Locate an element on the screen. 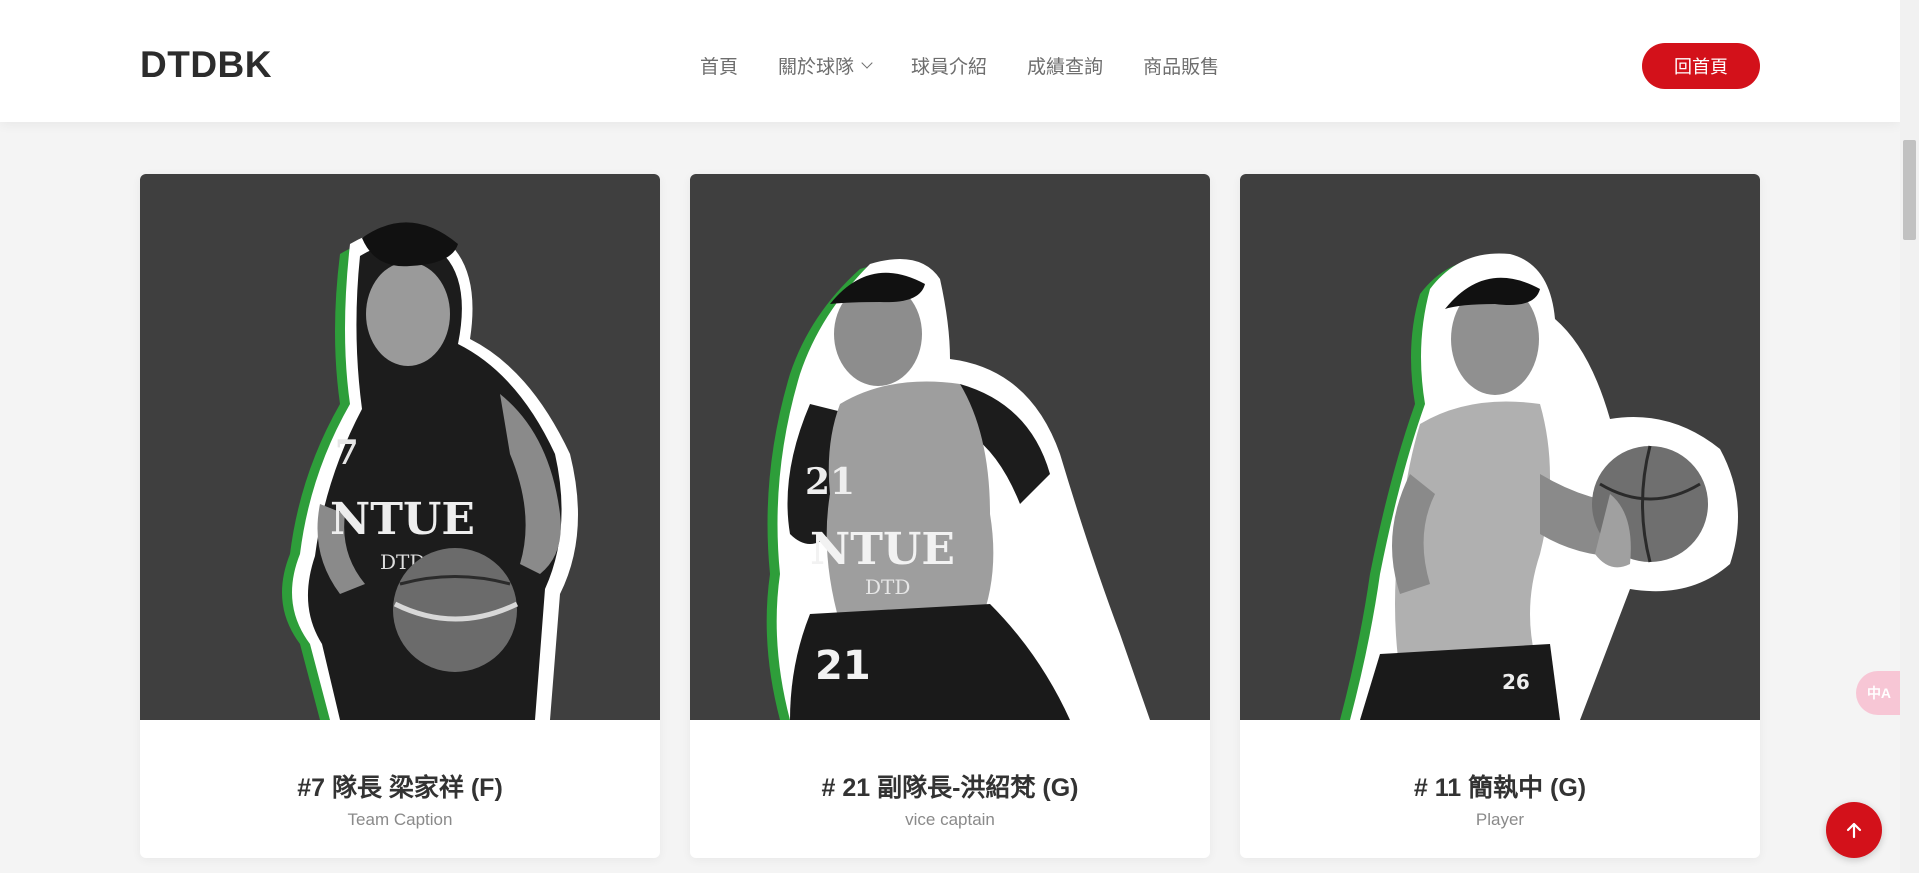  site-header: DTDBK 首頁 關於球隊 球員介紹 成績查詢 商品販售 回首頁 is located at coordinates (950, 61).